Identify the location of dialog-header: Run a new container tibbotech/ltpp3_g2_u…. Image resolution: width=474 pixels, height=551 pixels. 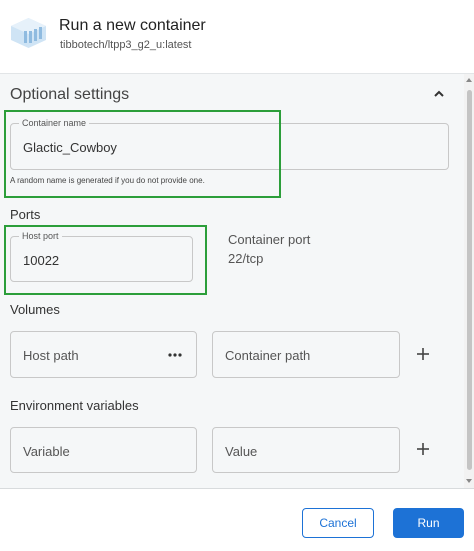
(237, 36).